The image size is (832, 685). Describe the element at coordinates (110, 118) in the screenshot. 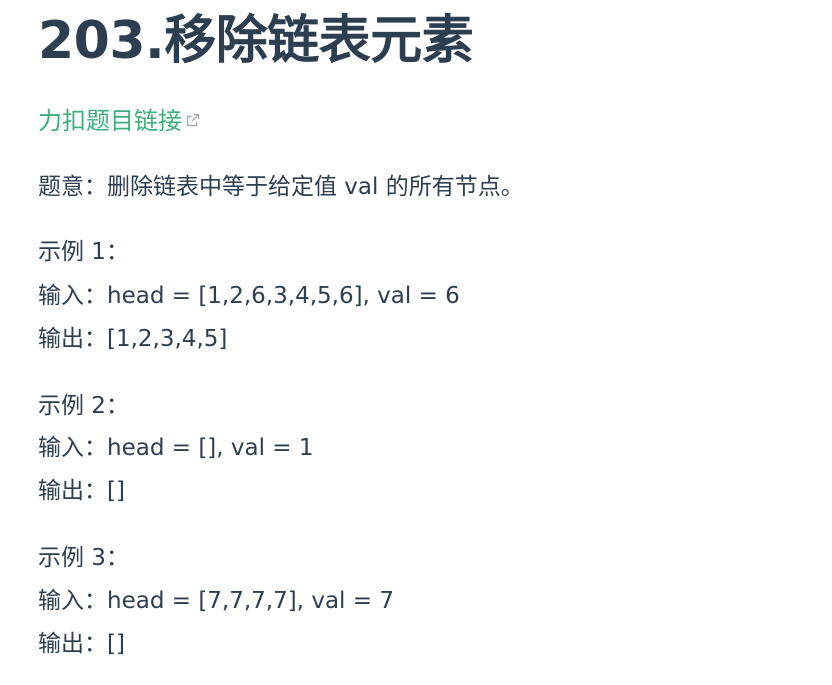

I see `problem-link-label: 力扣题目链接` at that location.